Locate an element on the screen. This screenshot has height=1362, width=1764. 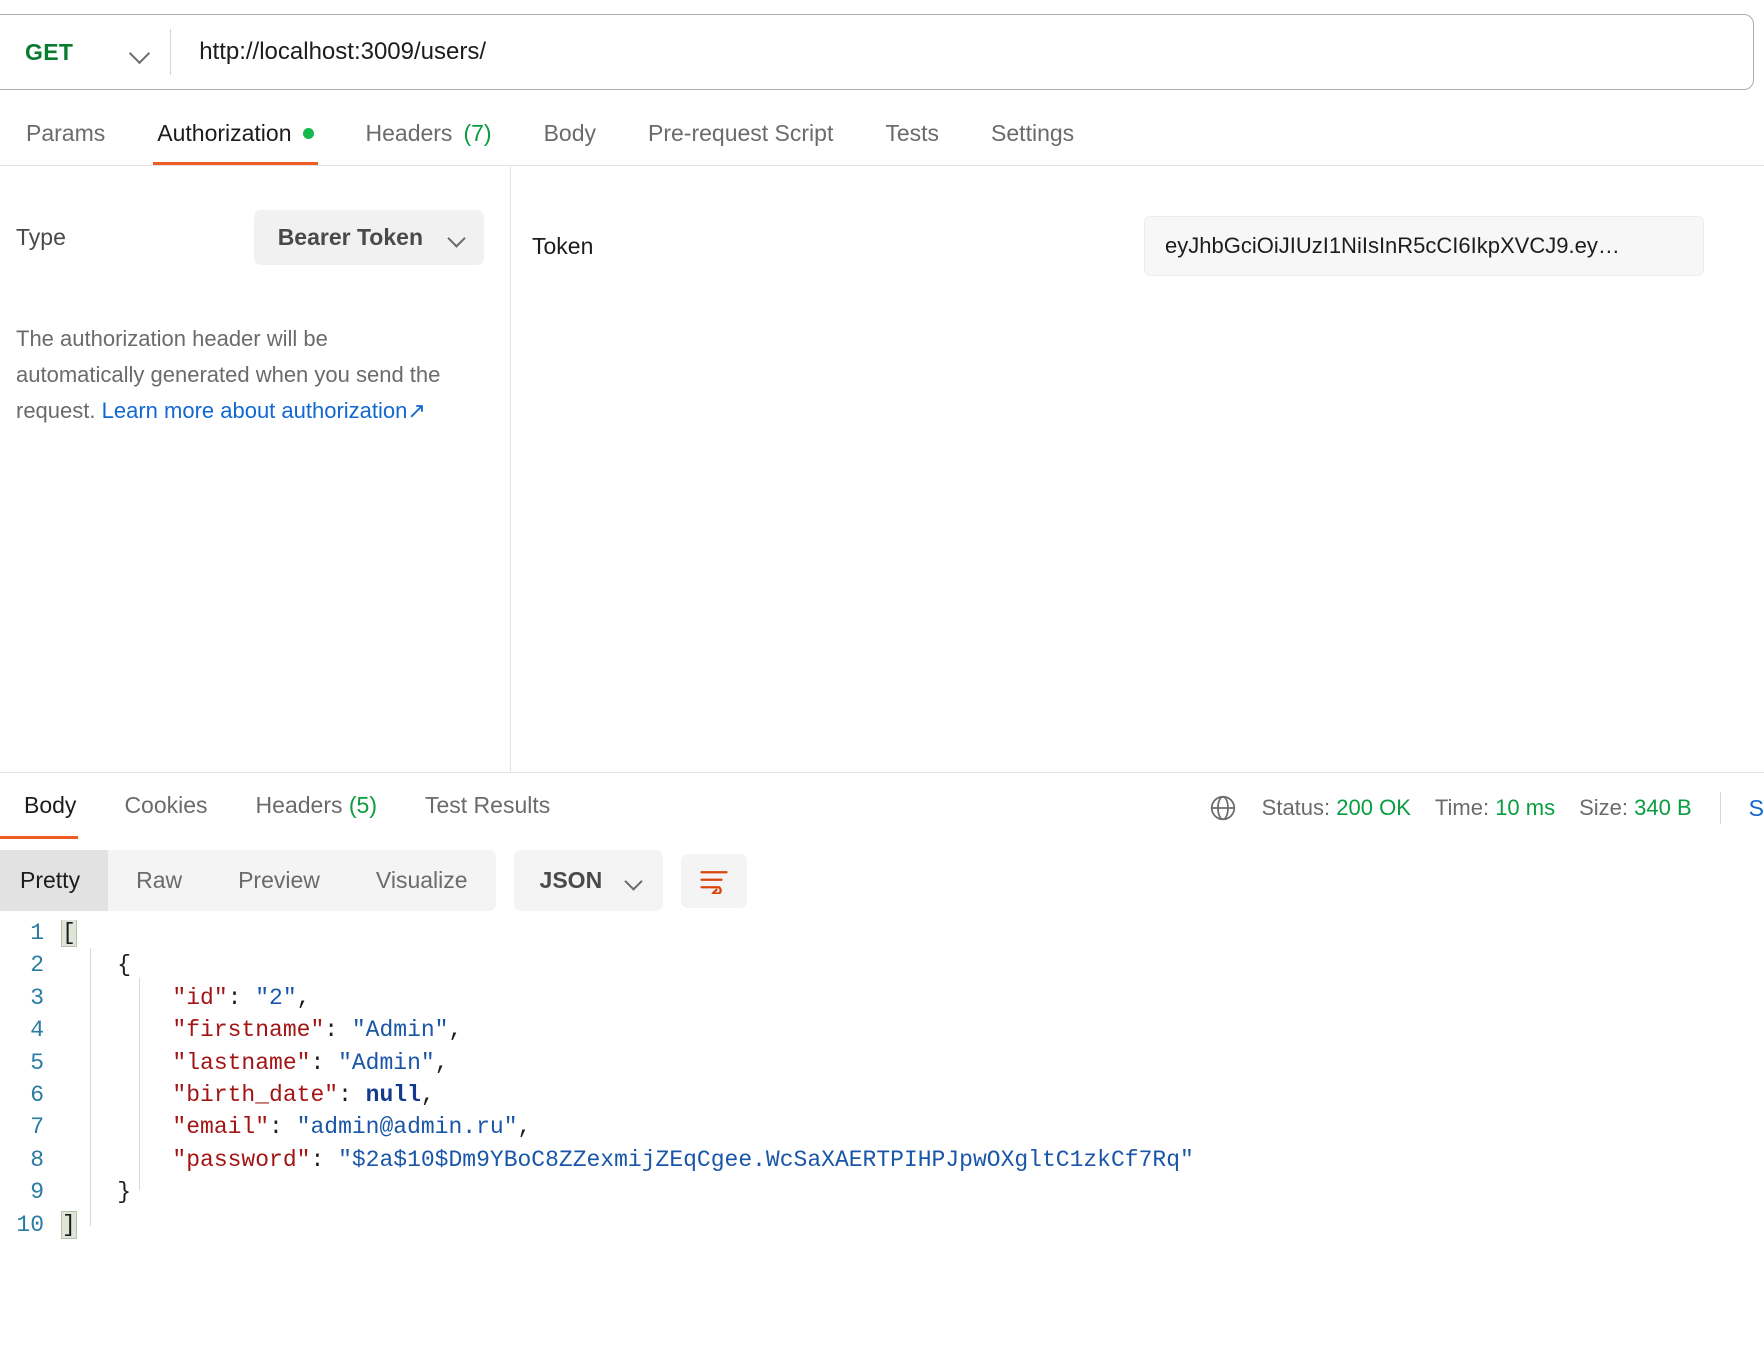
code-line-text: "firstname": "Admin", is located at coordinates (262, 1030).